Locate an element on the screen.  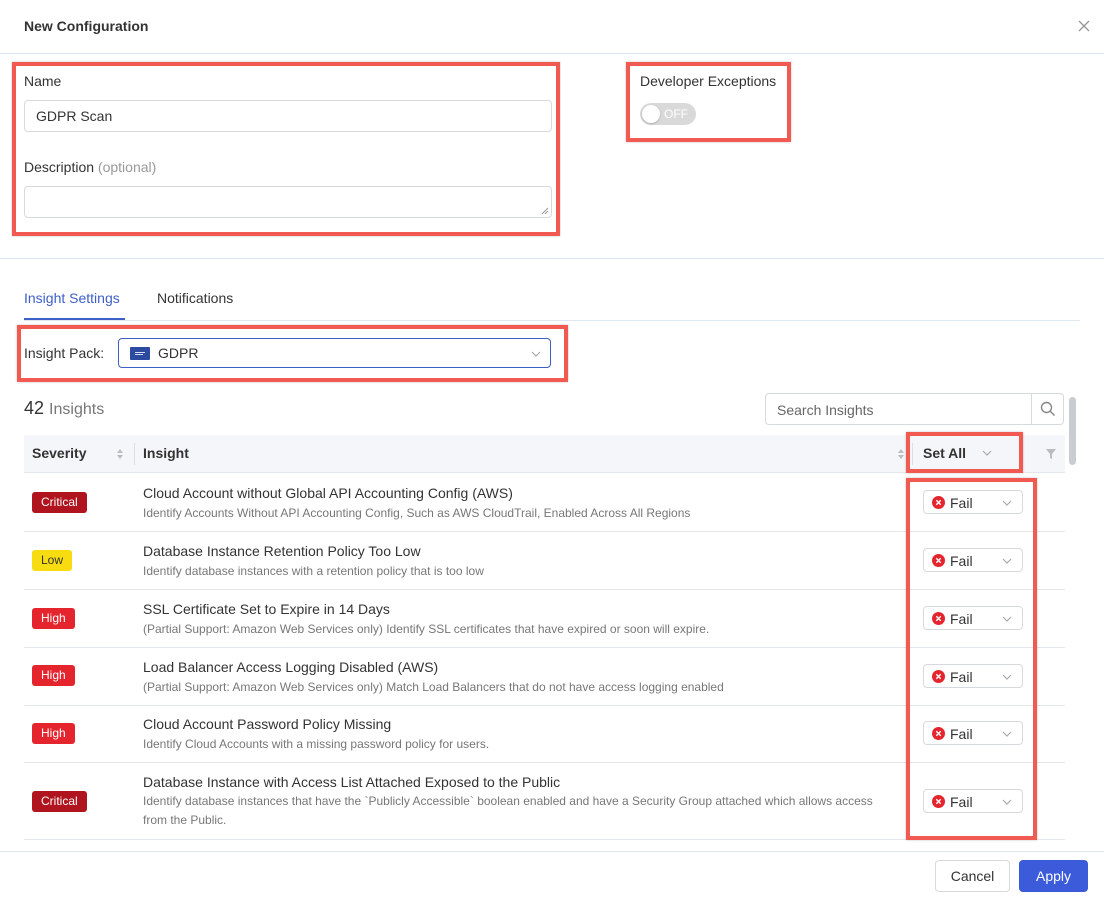
tab-notifications: Notifications is located at coordinates (195, 298).